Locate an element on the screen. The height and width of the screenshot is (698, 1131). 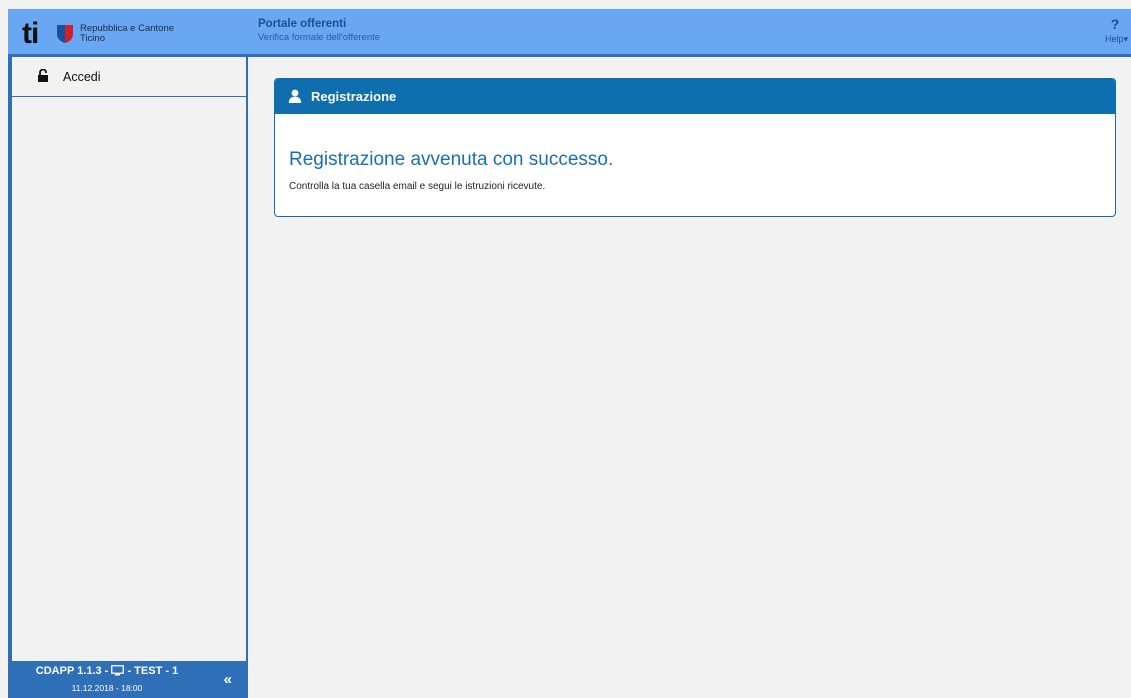
build-date: 11.12.2018 - 18:00 is located at coordinates (107, 688).